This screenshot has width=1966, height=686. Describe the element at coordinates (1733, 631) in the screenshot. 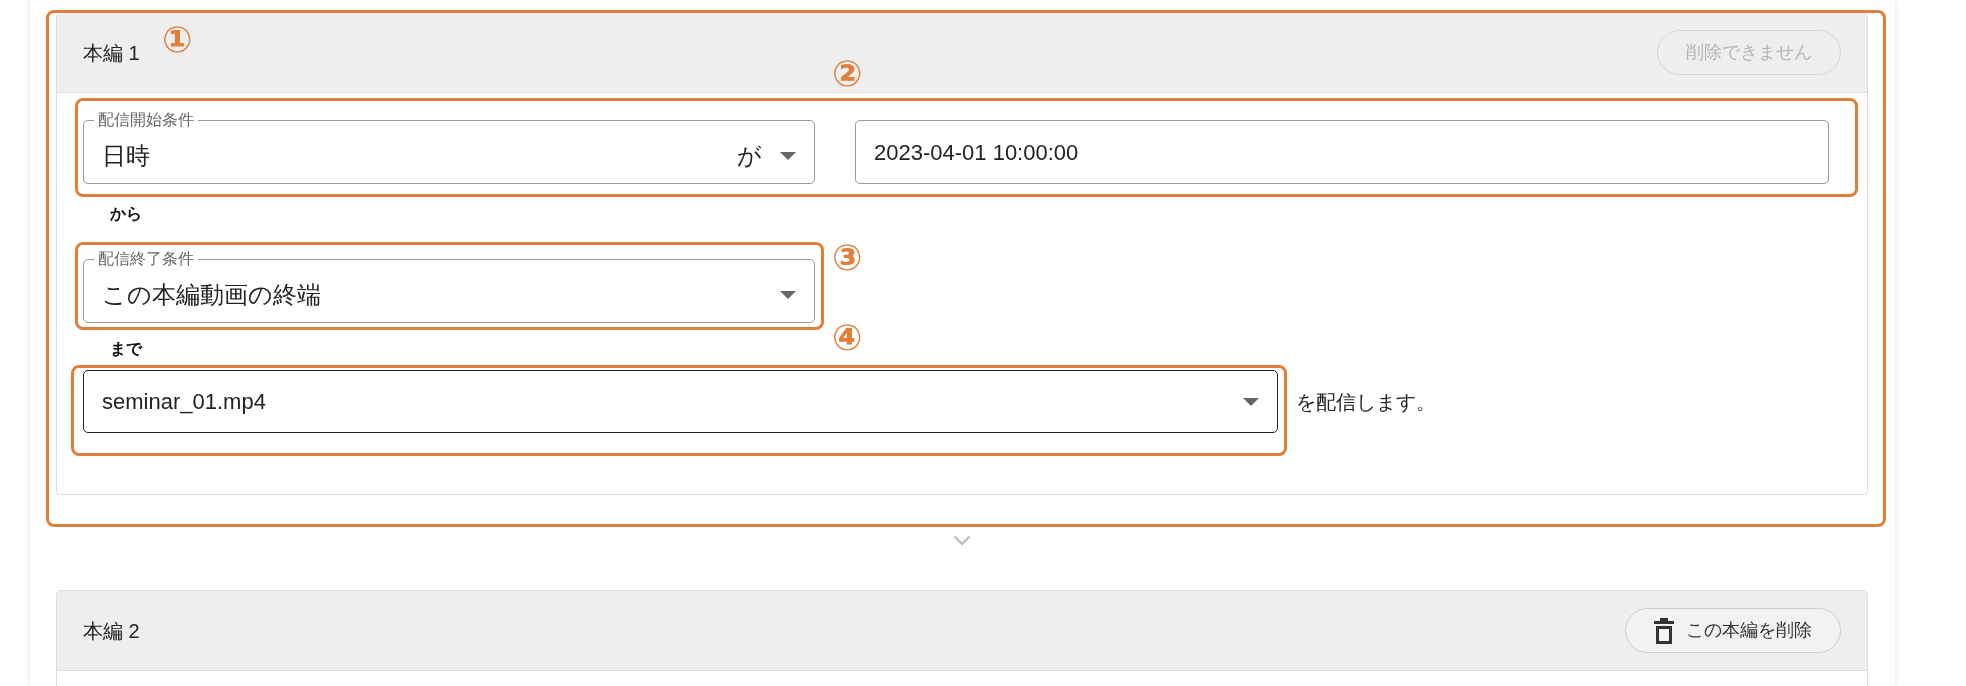

I see `delete-button: この本編を削除` at that location.